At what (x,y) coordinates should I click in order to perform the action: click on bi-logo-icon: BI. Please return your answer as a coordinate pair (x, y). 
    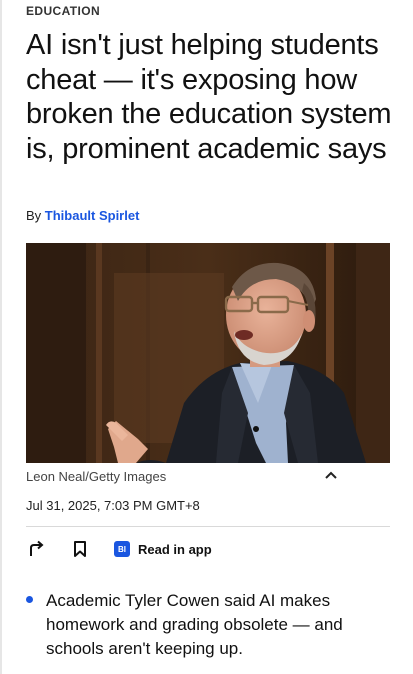
    Looking at the image, I should click on (122, 549).